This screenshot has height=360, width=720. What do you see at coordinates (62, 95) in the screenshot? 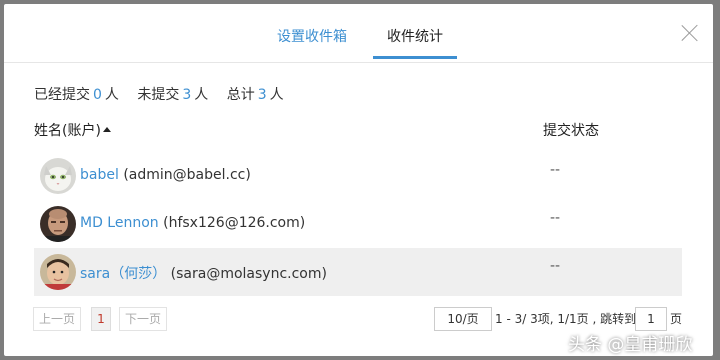
I see `submitted-label: 已经提交` at bounding box center [62, 95].